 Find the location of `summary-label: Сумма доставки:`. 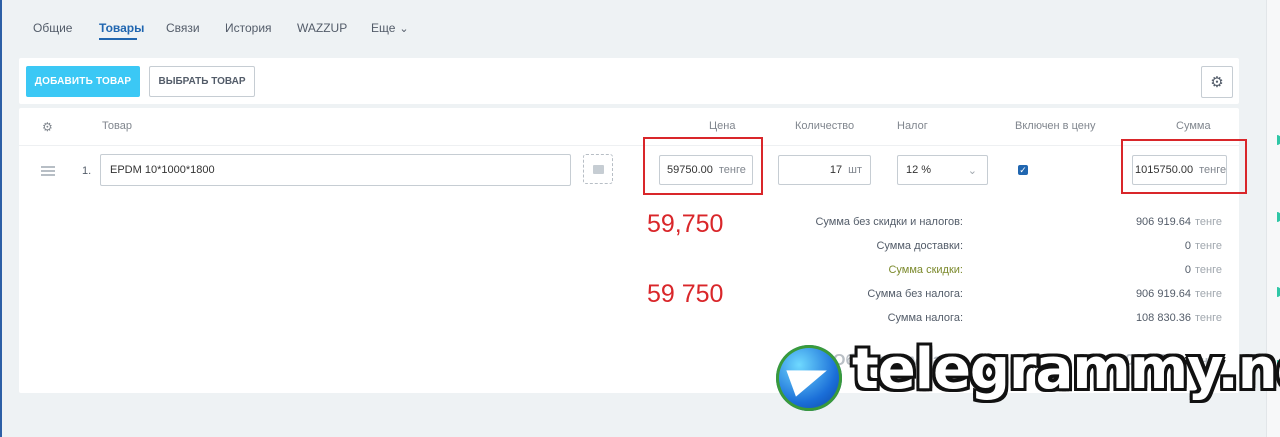

summary-label: Сумма доставки: is located at coordinates (919, 246).